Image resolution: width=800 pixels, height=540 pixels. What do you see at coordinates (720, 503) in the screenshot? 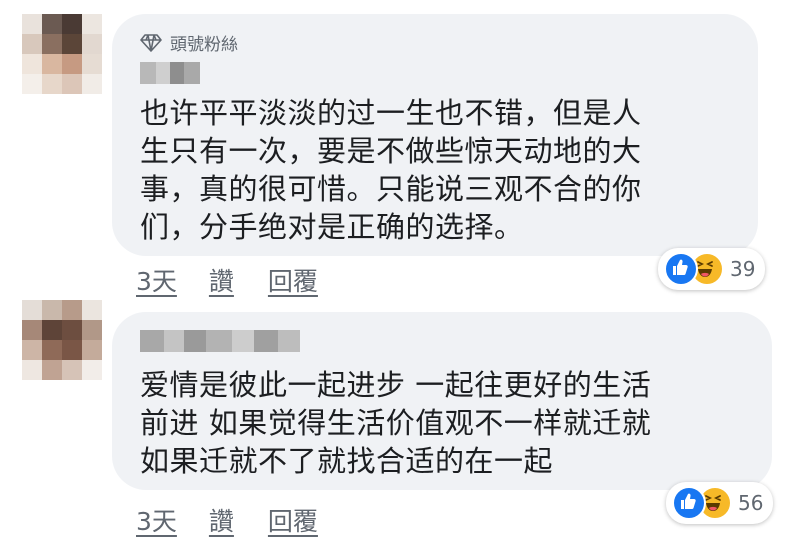
I see `reaction-summary: 56` at bounding box center [720, 503].